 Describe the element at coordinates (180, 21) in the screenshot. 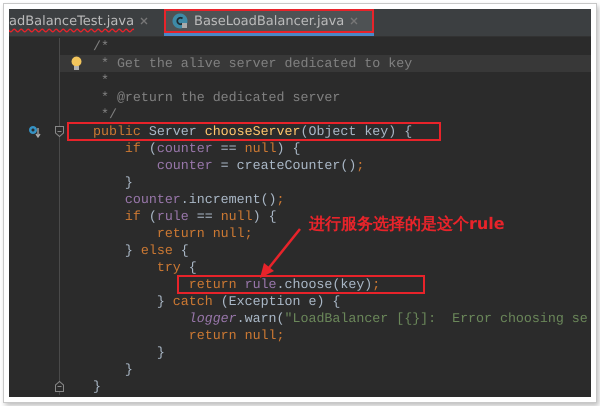

I see `class-file-icon` at that location.